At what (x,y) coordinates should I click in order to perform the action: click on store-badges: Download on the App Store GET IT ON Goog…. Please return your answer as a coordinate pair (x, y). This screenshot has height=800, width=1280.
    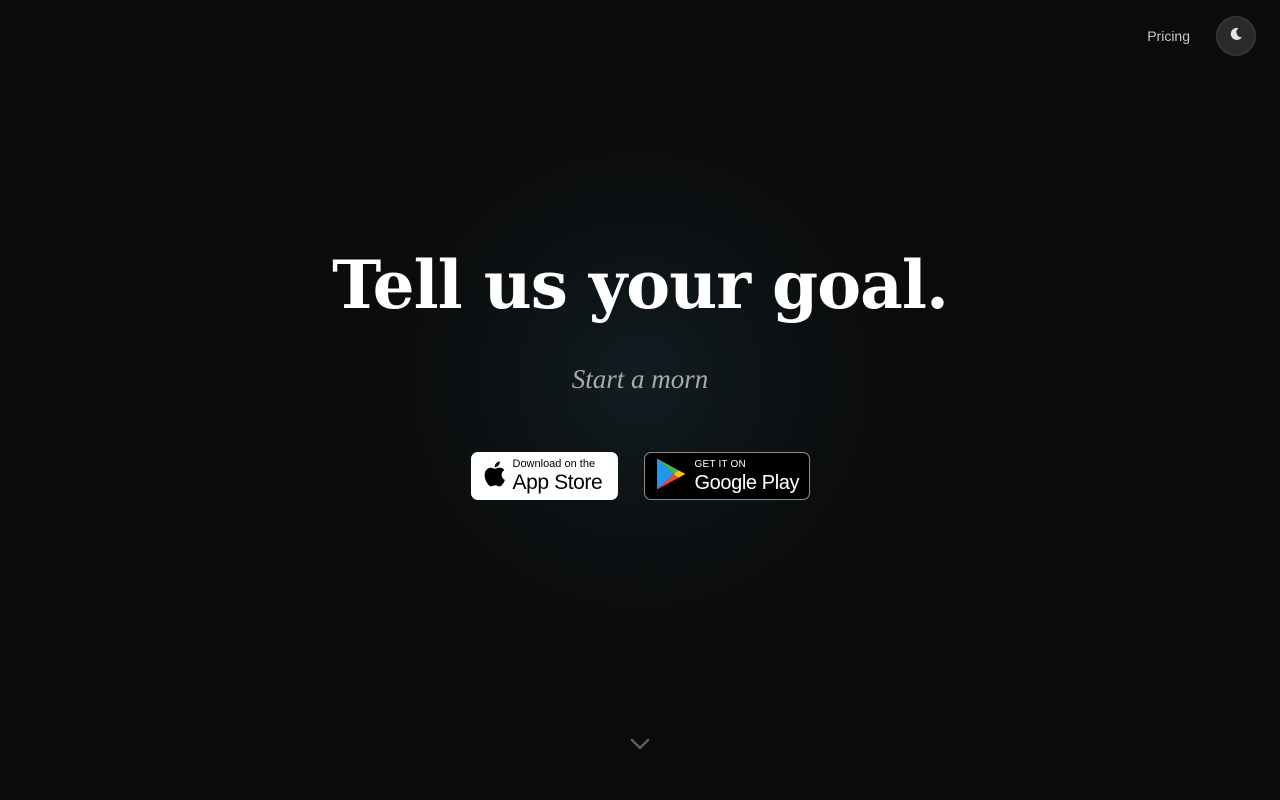
    Looking at the image, I should click on (640, 476).